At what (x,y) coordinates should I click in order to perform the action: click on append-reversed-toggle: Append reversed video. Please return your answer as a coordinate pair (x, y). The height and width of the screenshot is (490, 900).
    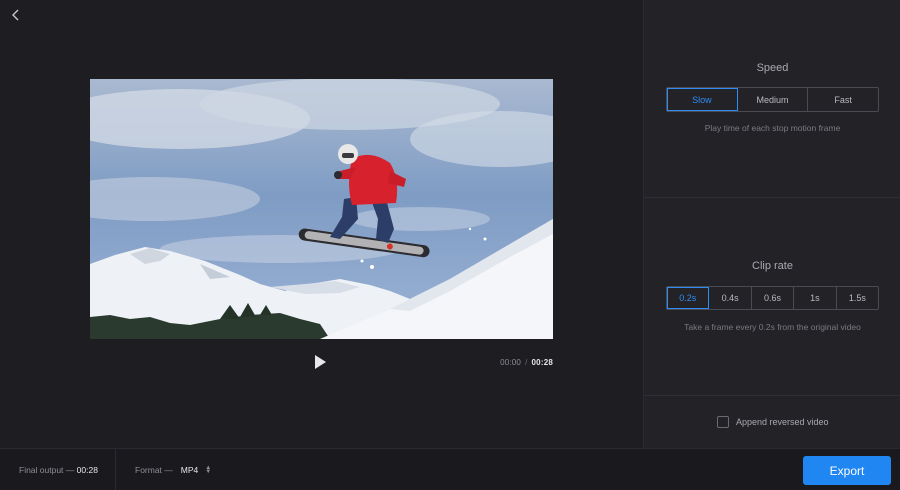
    Looking at the image, I should click on (773, 422).